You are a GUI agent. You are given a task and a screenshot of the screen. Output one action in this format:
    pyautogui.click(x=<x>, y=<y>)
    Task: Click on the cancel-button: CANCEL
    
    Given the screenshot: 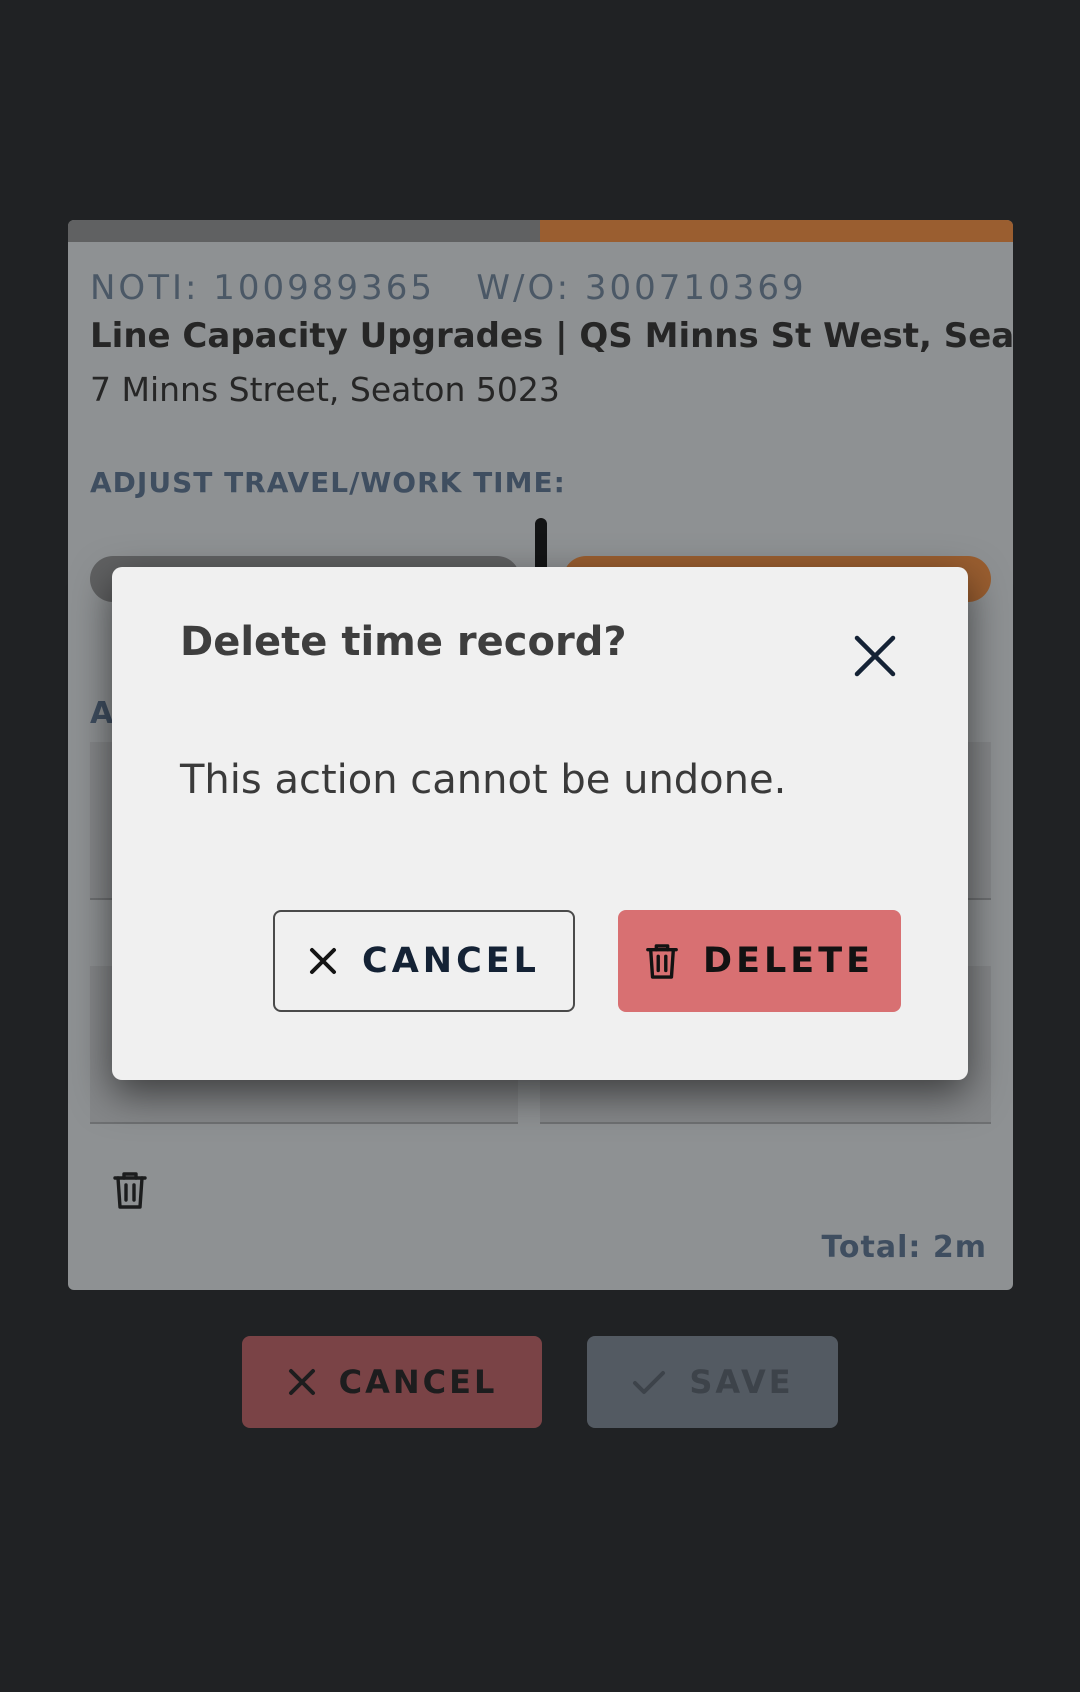 What is the action you would take?
    pyautogui.click(x=392, y=1382)
    